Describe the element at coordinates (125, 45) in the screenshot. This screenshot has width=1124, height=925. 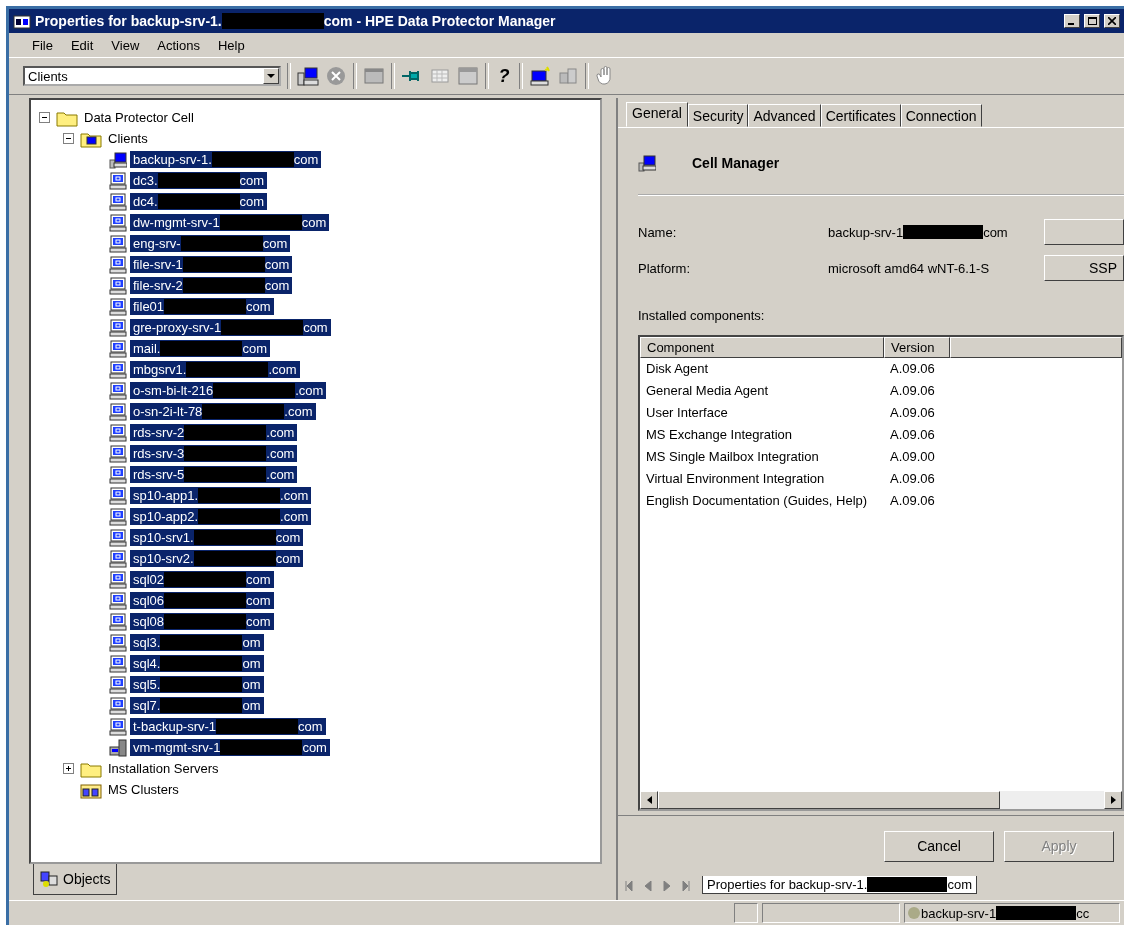
I see `menu-item: View` at that location.